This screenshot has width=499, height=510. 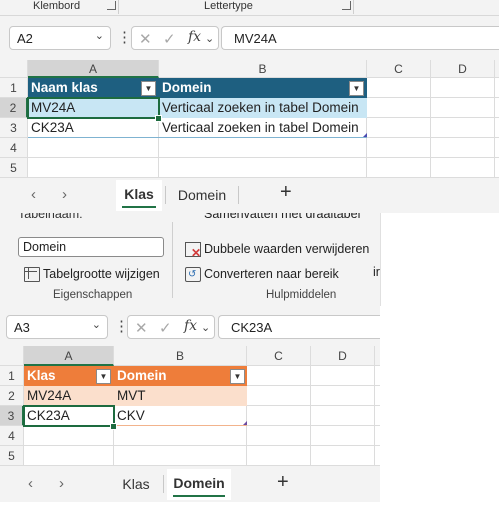 I want to click on more-options-icon: ⋮, so click(x=124, y=37).